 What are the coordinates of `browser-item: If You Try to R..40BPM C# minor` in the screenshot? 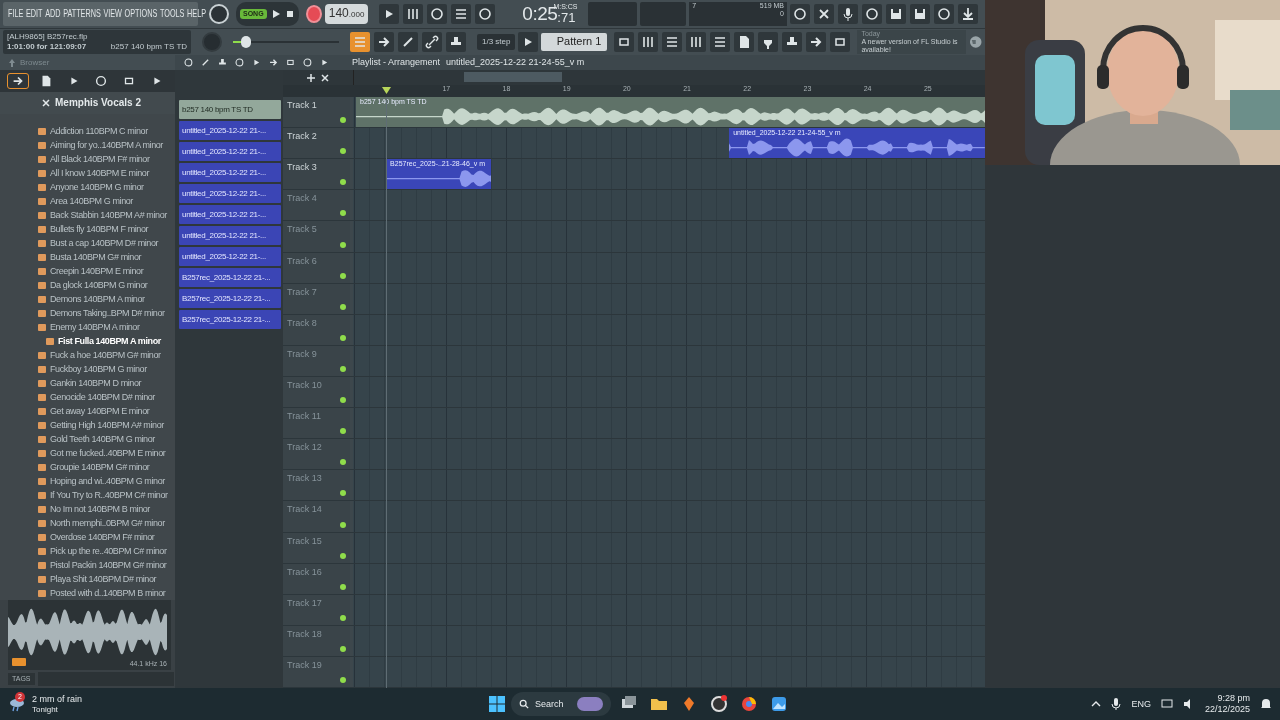 It's located at (106, 495).